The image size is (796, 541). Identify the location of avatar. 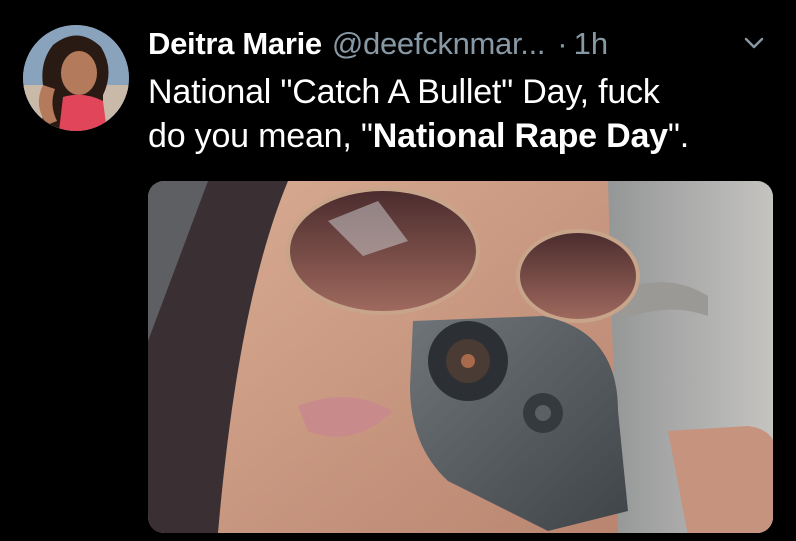
(76, 78).